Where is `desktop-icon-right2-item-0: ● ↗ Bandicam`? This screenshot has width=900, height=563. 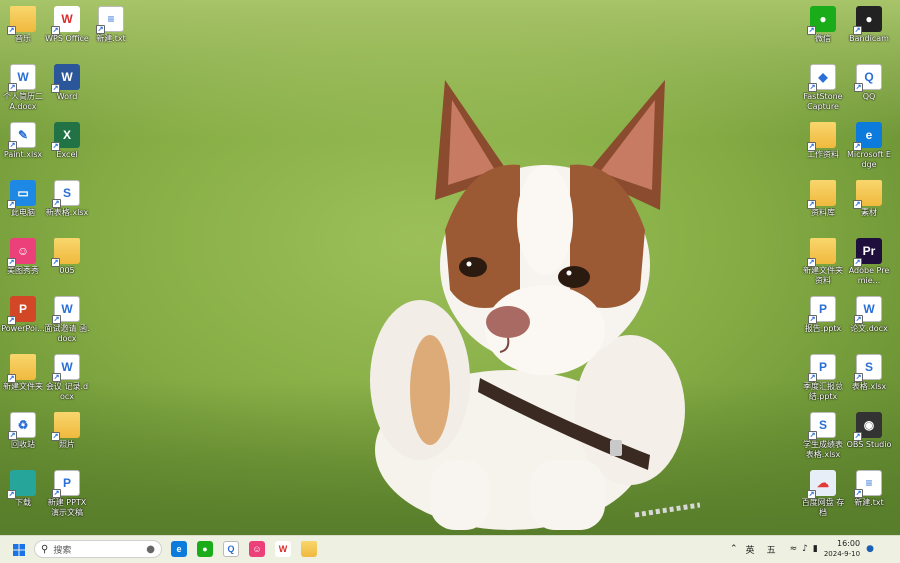 desktop-icon-right2-item-0: ● ↗ Bandicam is located at coordinates (869, 25).